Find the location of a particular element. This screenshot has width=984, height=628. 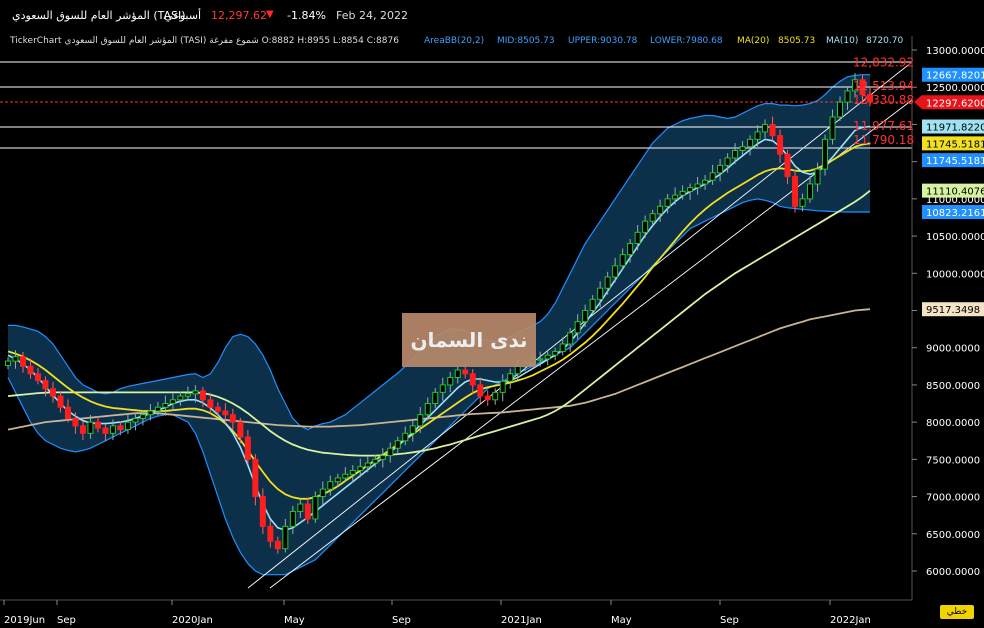

price-tag-label: 11110.4076 is located at coordinates (955, 192).